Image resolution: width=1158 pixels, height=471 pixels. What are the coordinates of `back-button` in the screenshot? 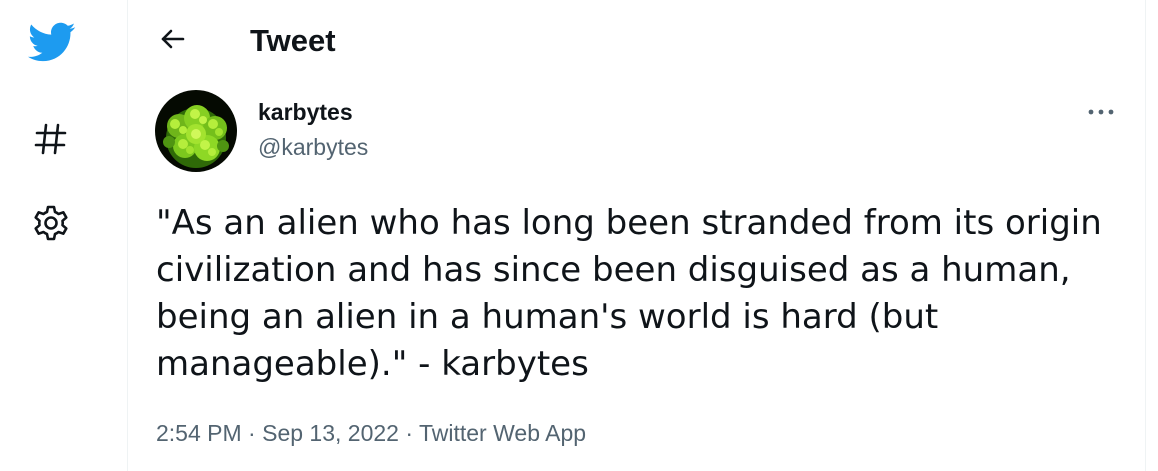 It's located at (173, 41).